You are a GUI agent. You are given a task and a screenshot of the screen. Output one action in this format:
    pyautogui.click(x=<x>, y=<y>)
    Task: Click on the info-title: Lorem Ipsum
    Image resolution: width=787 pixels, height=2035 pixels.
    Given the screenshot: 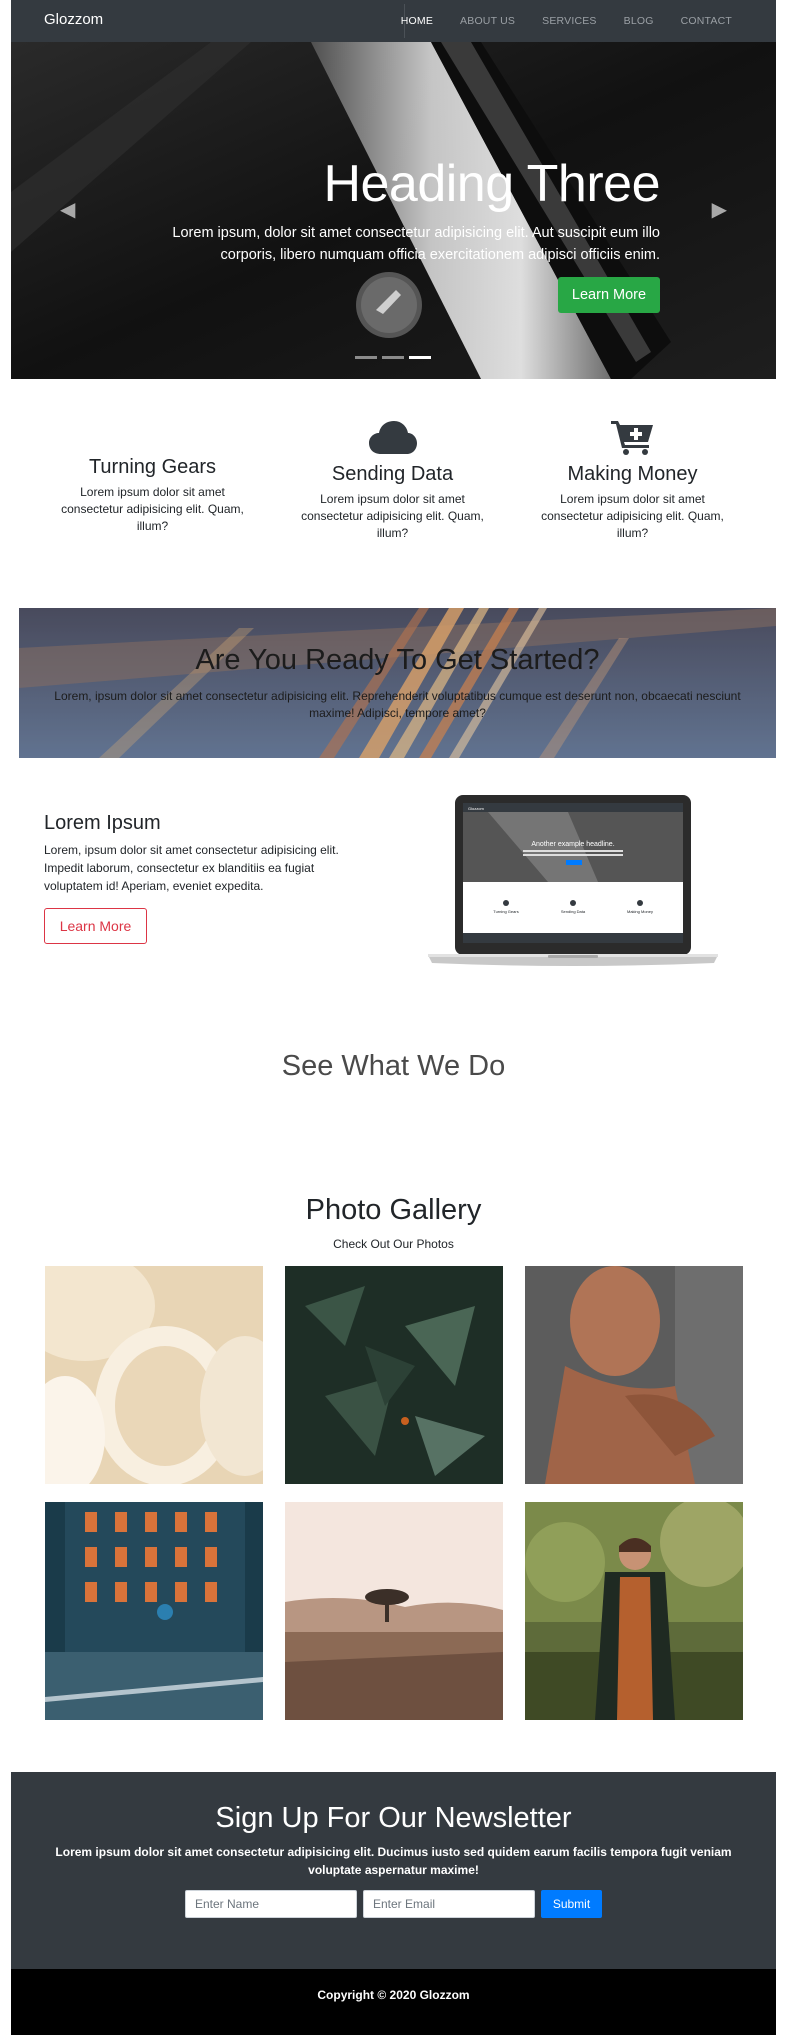 What is the action you would take?
    pyautogui.click(x=102, y=823)
    